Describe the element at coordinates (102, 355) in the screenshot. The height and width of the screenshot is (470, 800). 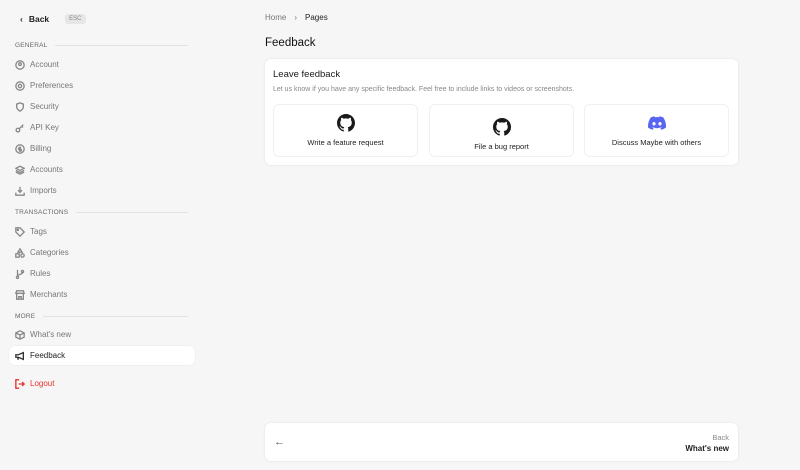
I see `sidebar-item-feedback: Feedback` at that location.